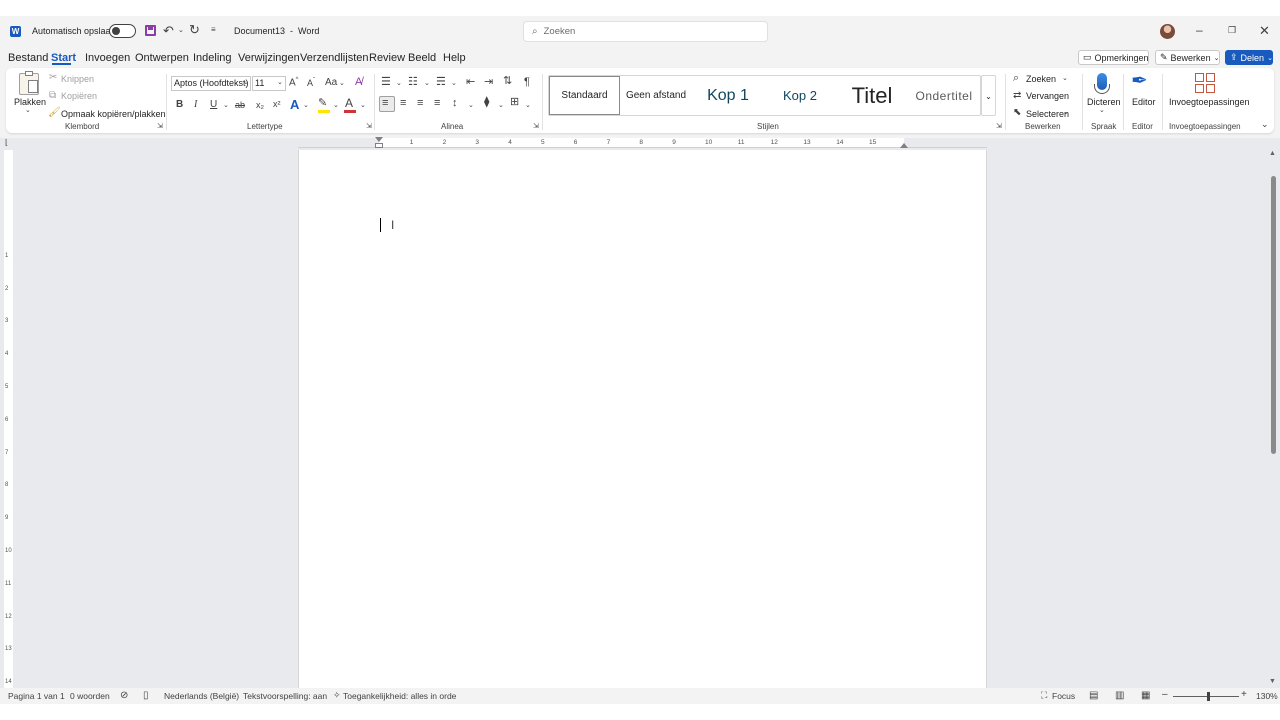 Image resolution: width=1280 pixels, height=720 pixels. Describe the element at coordinates (1047, 96) in the screenshot. I see `replace-button: Vervangen` at that location.